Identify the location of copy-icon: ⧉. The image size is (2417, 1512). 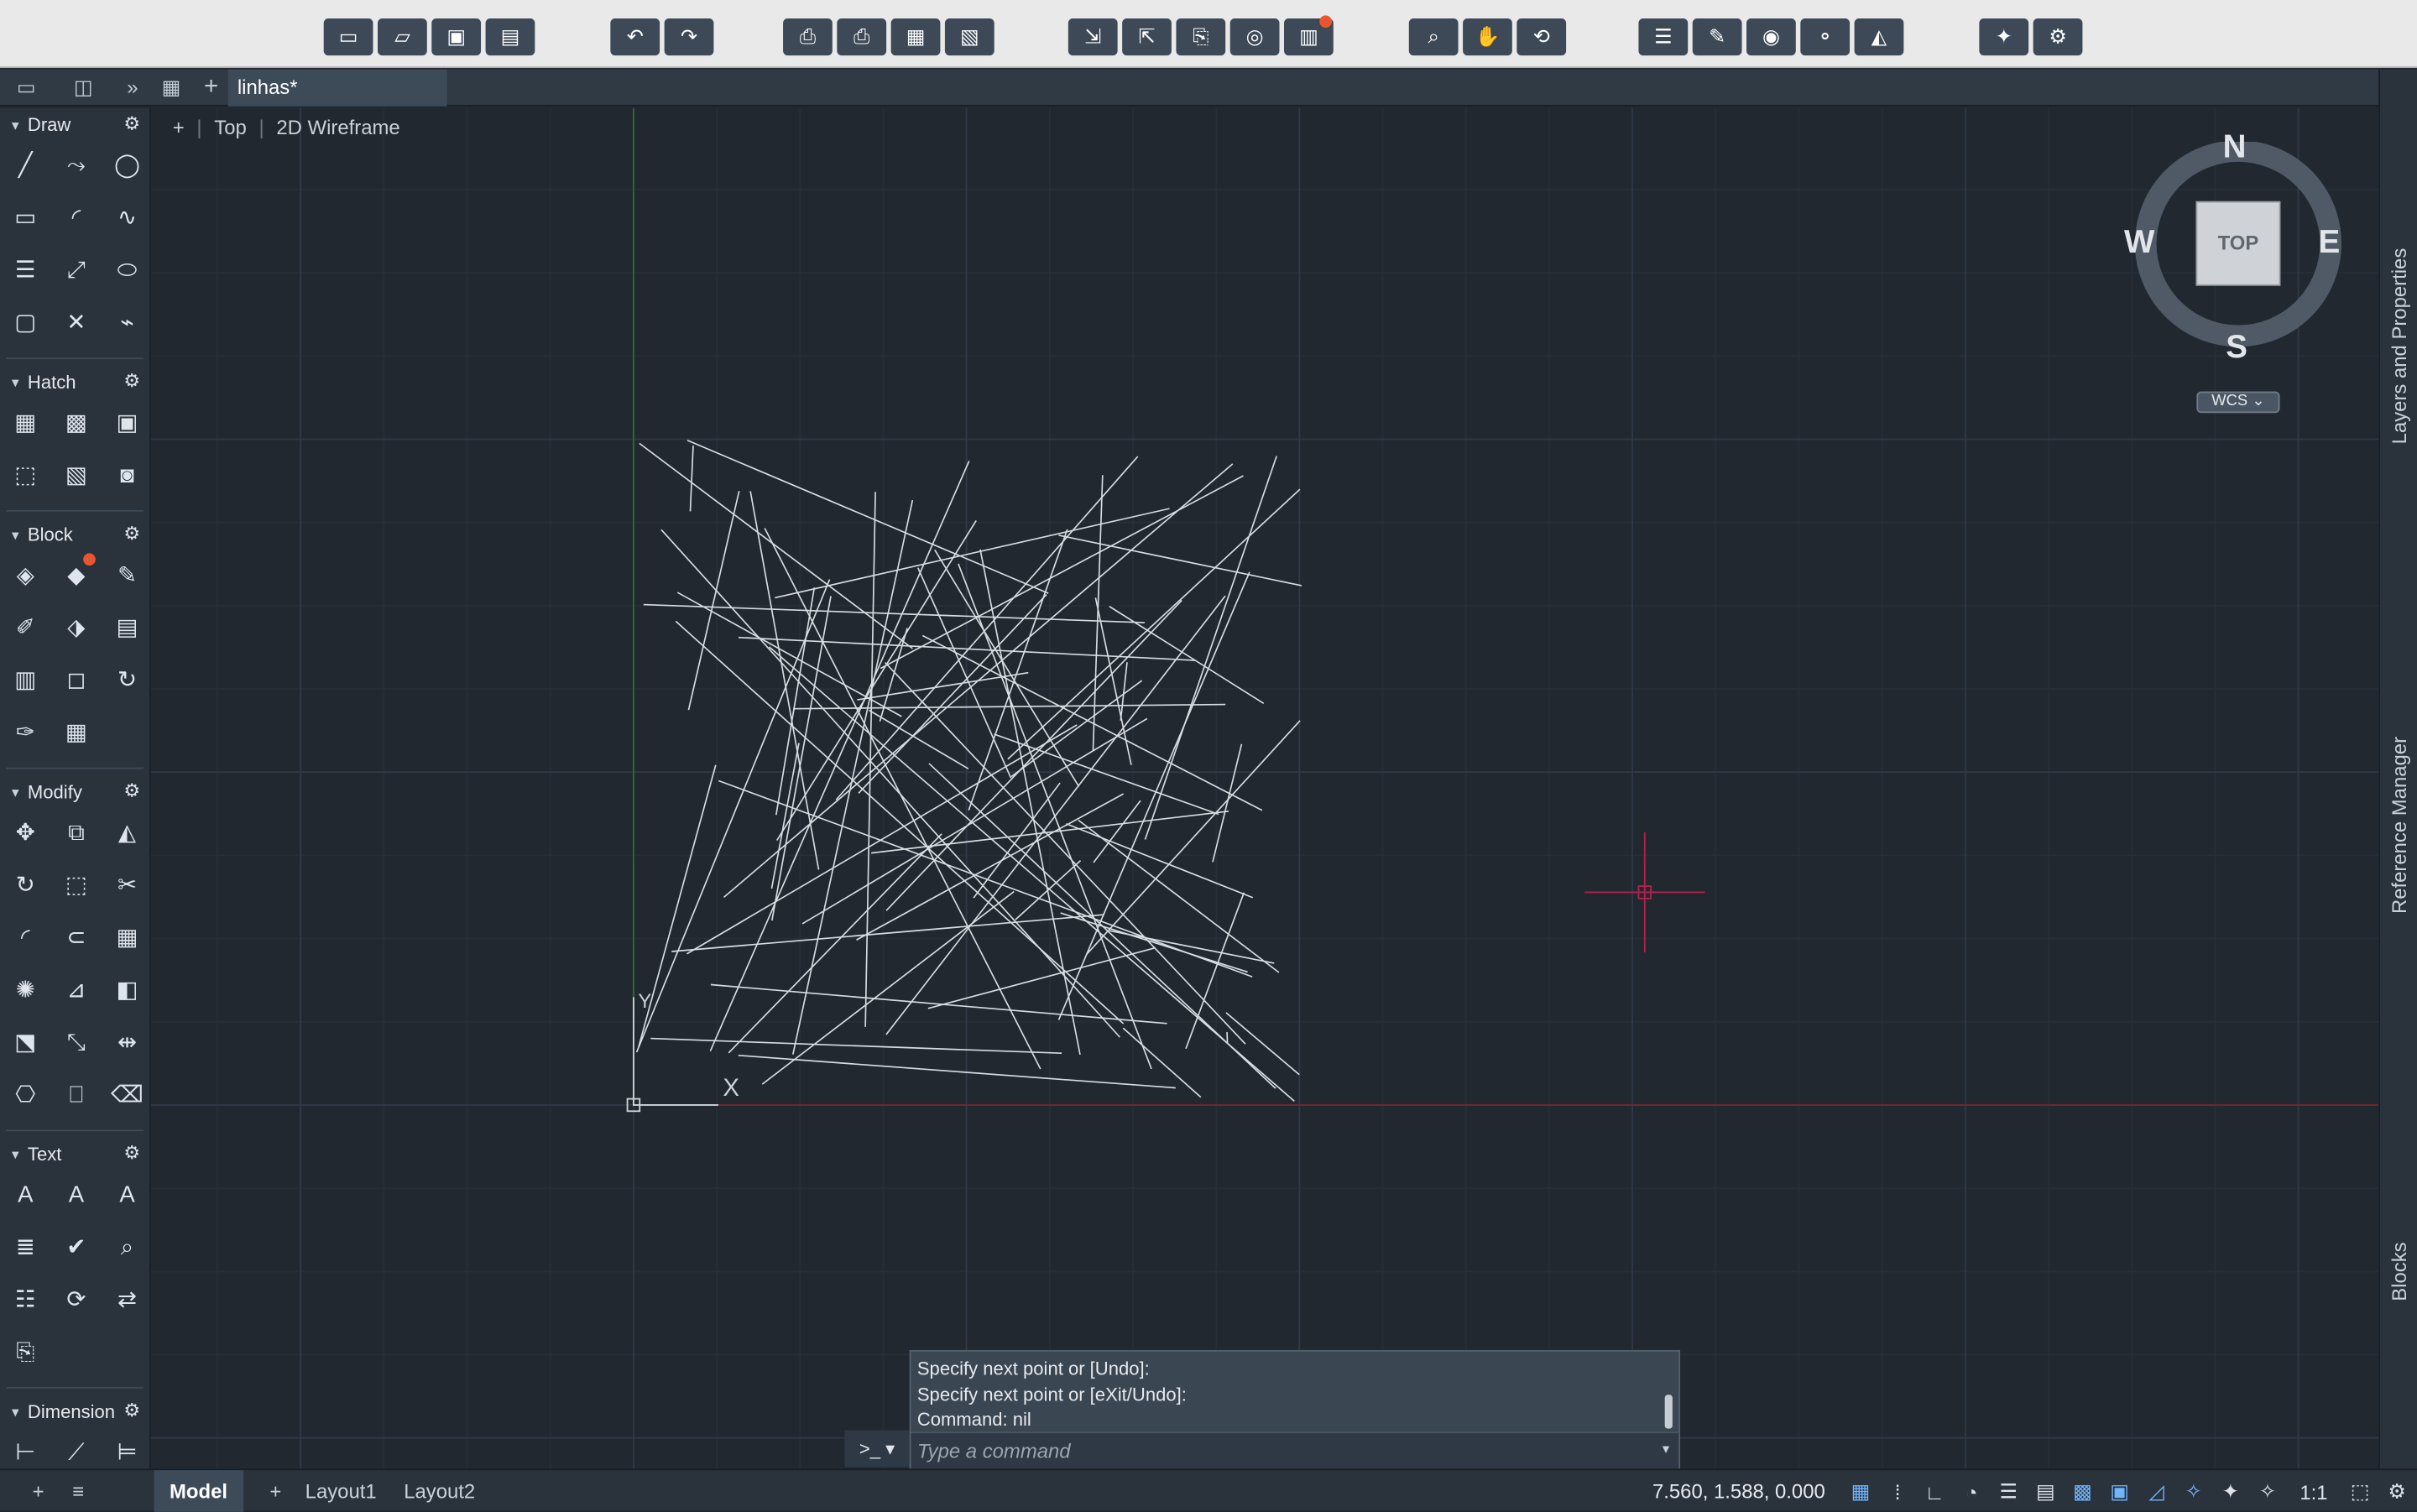
(76, 833).